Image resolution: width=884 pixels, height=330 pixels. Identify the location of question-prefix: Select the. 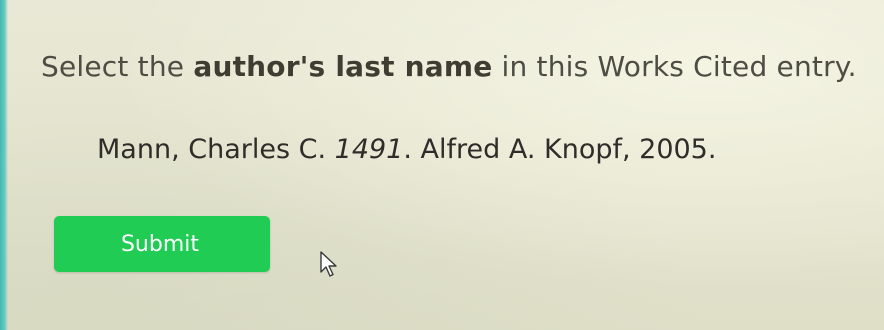
(117, 66).